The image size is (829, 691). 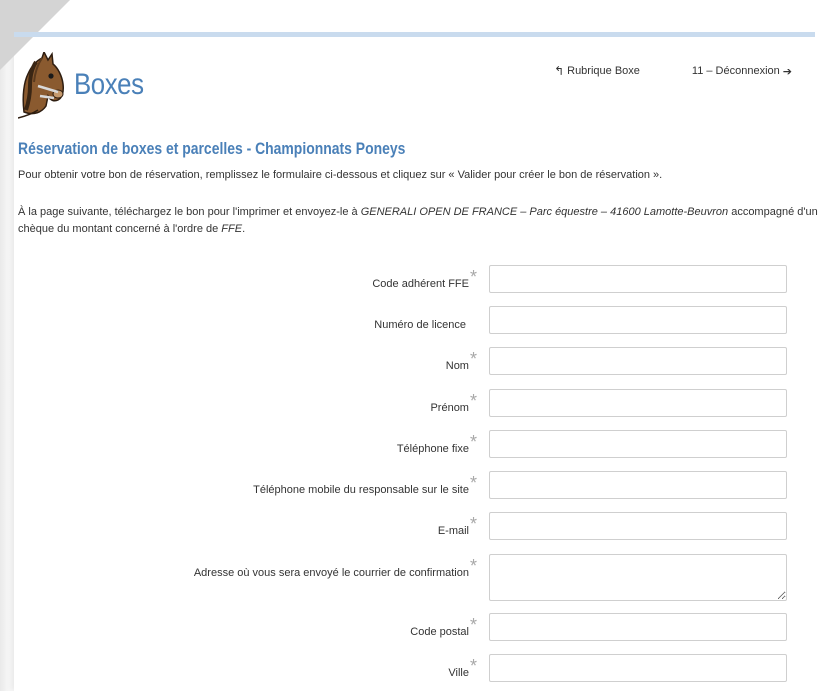 I want to click on header-links: ↰ Rubrique Boxe 11 – Déconnexion ➔, so click(x=673, y=71).